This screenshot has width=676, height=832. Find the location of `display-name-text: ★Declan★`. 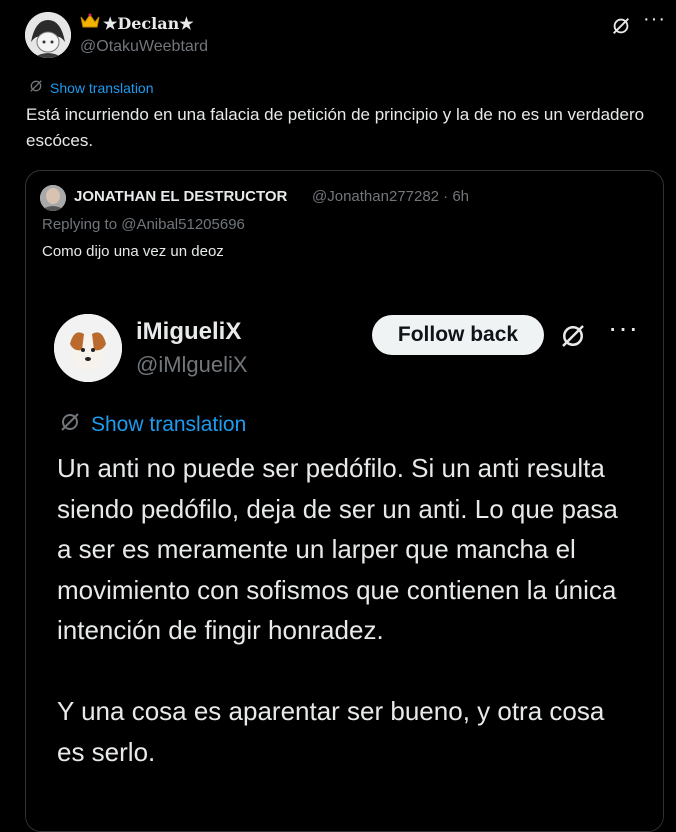

display-name-text: ★Declan★ is located at coordinates (148, 23).